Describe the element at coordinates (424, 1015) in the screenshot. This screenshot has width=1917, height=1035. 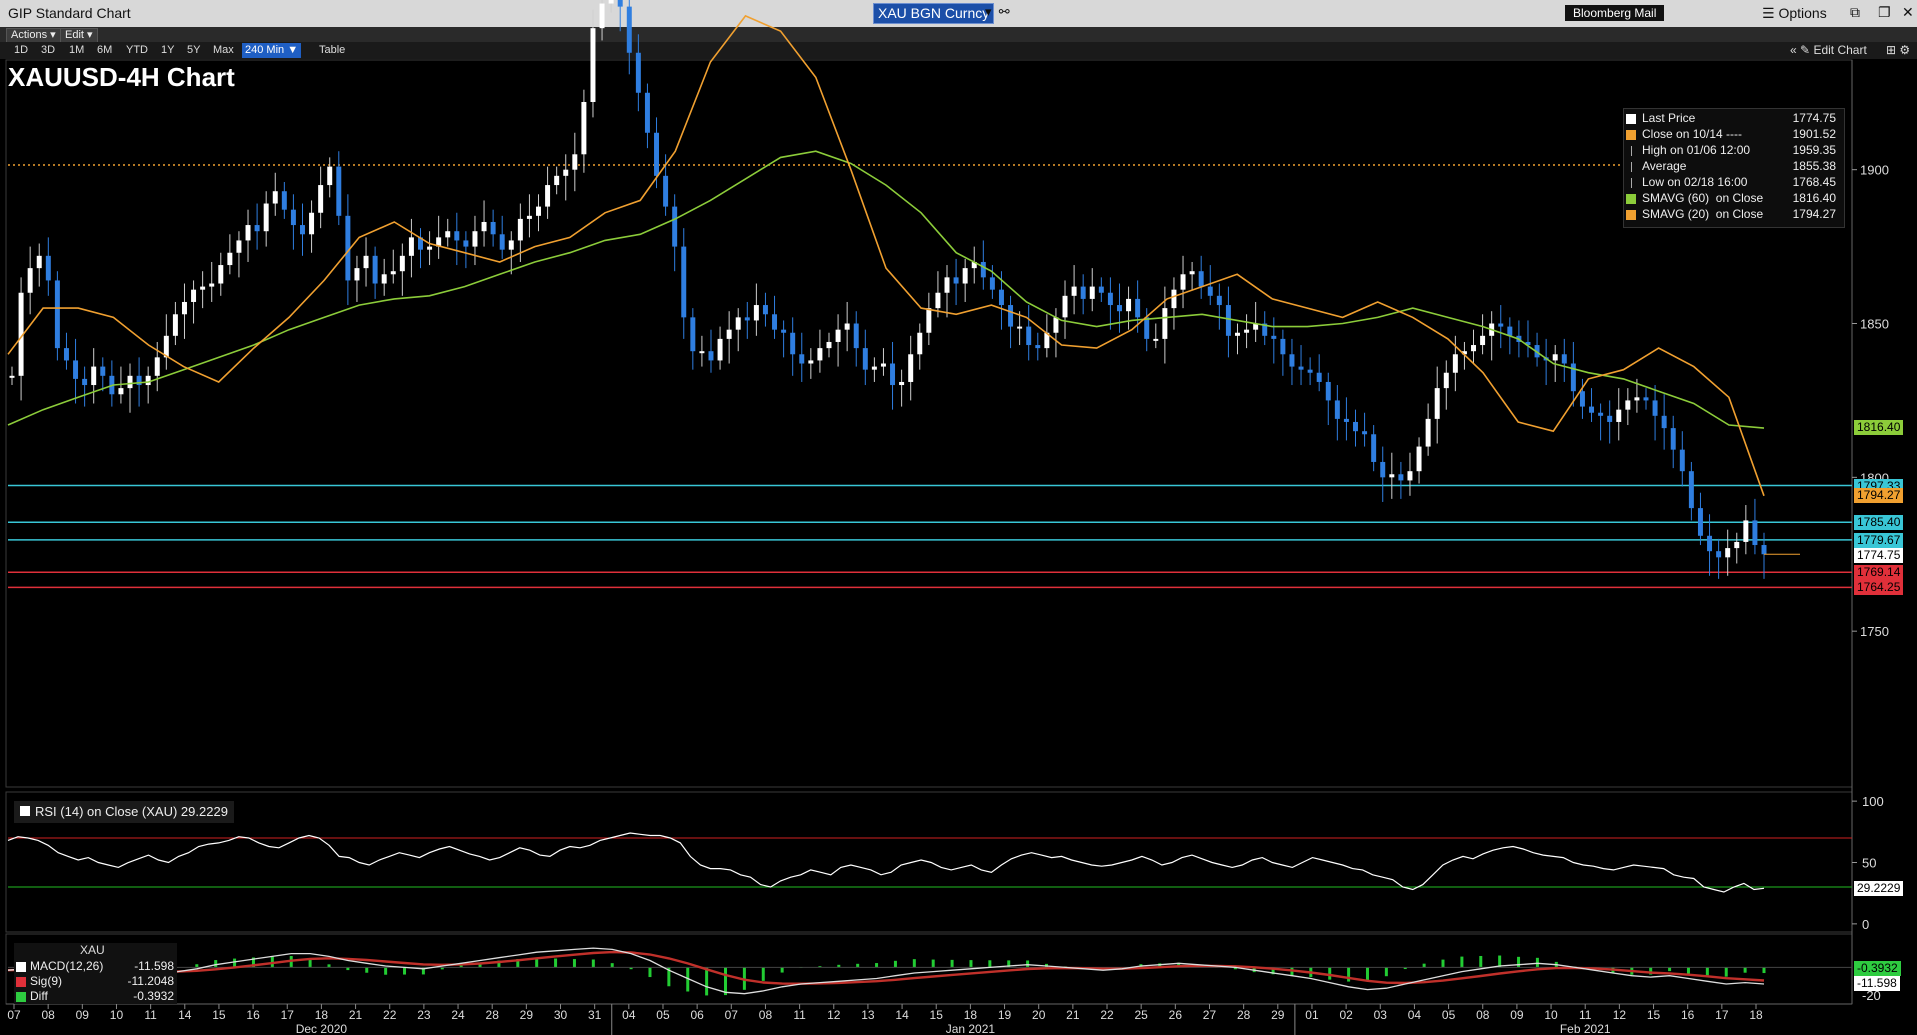
I see `x-tick-label: 23` at that location.